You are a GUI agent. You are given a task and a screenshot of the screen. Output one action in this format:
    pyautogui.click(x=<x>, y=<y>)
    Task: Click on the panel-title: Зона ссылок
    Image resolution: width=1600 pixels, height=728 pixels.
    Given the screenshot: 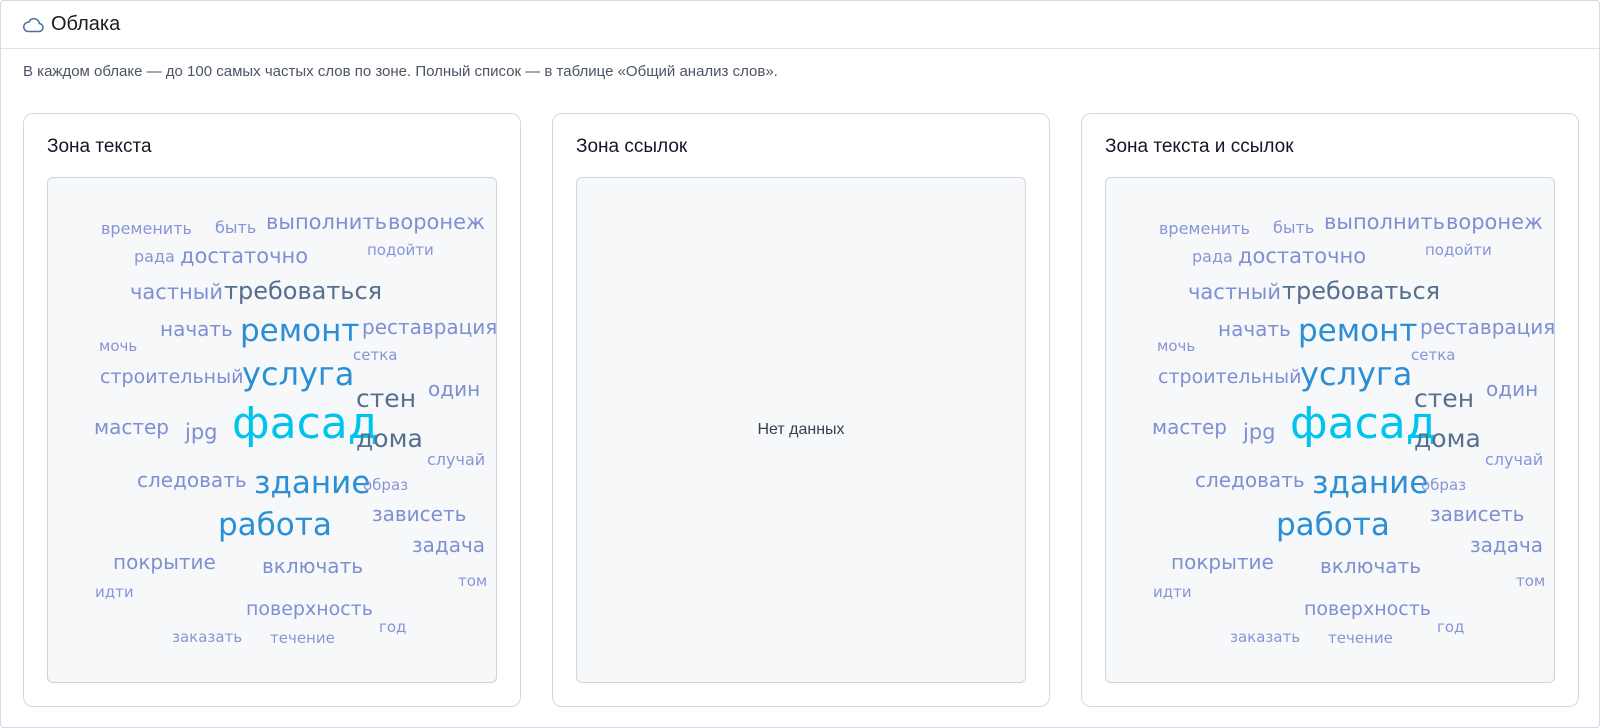 What is the action you would take?
    pyautogui.click(x=632, y=146)
    